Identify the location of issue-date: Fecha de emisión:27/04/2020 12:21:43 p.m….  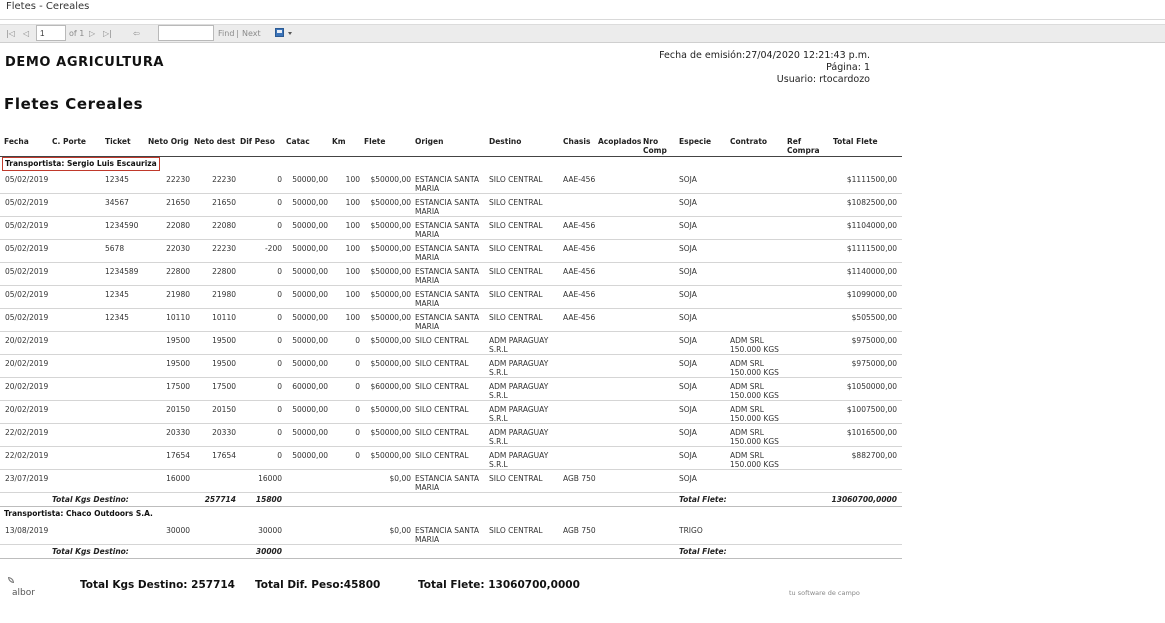
(764, 55).